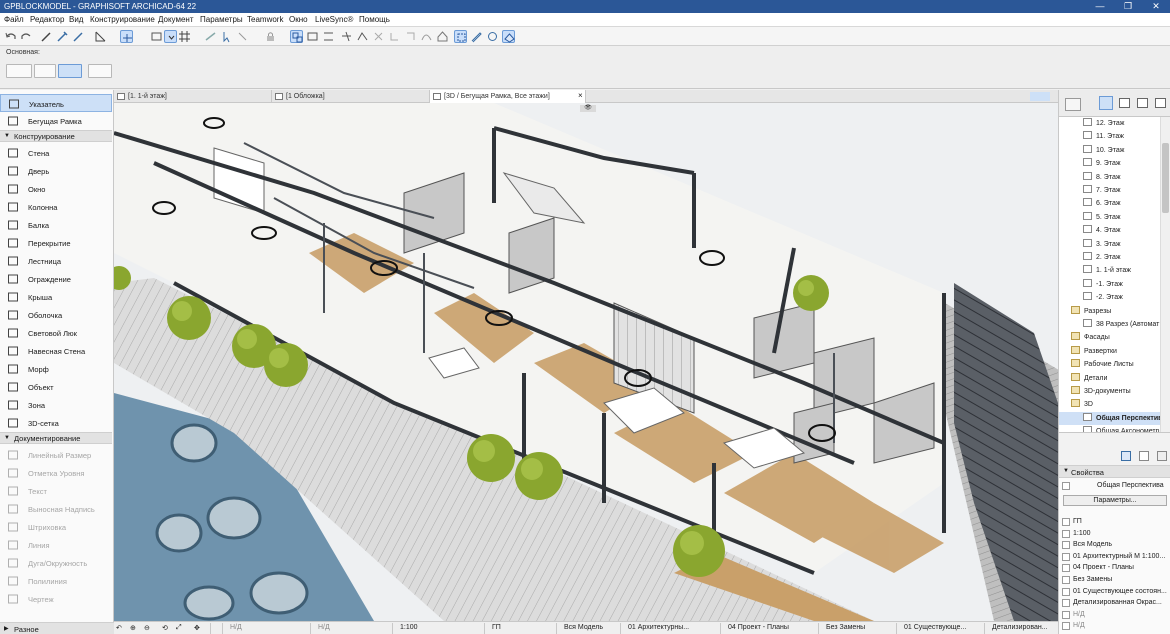 Image resolution: width=1170 pixels, height=634 pixels. What do you see at coordinates (351, 96) in the screenshot?
I see `tab-view-1: [1 Обложка]` at bounding box center [351, 96].